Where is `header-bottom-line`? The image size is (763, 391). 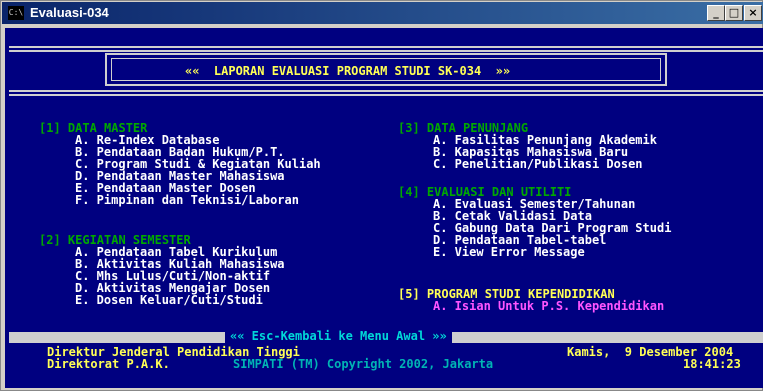
header-bottom-line is located at coordinates (386, 91).